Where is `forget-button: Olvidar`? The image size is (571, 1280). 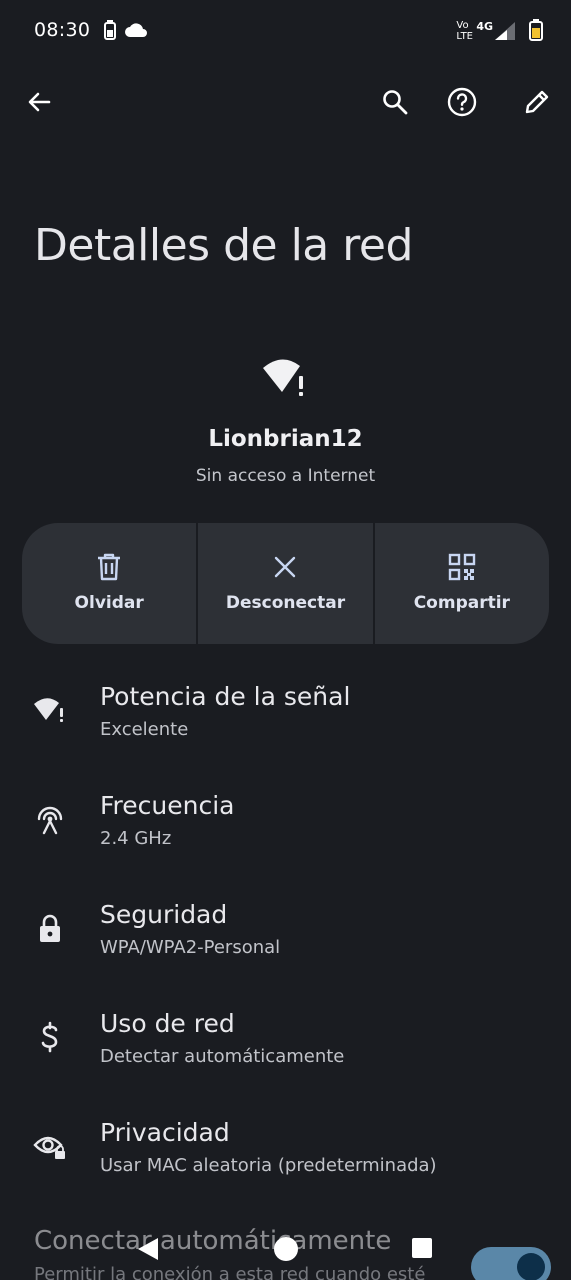
forget-button: Olvidar is located at coordinates (109, 583).